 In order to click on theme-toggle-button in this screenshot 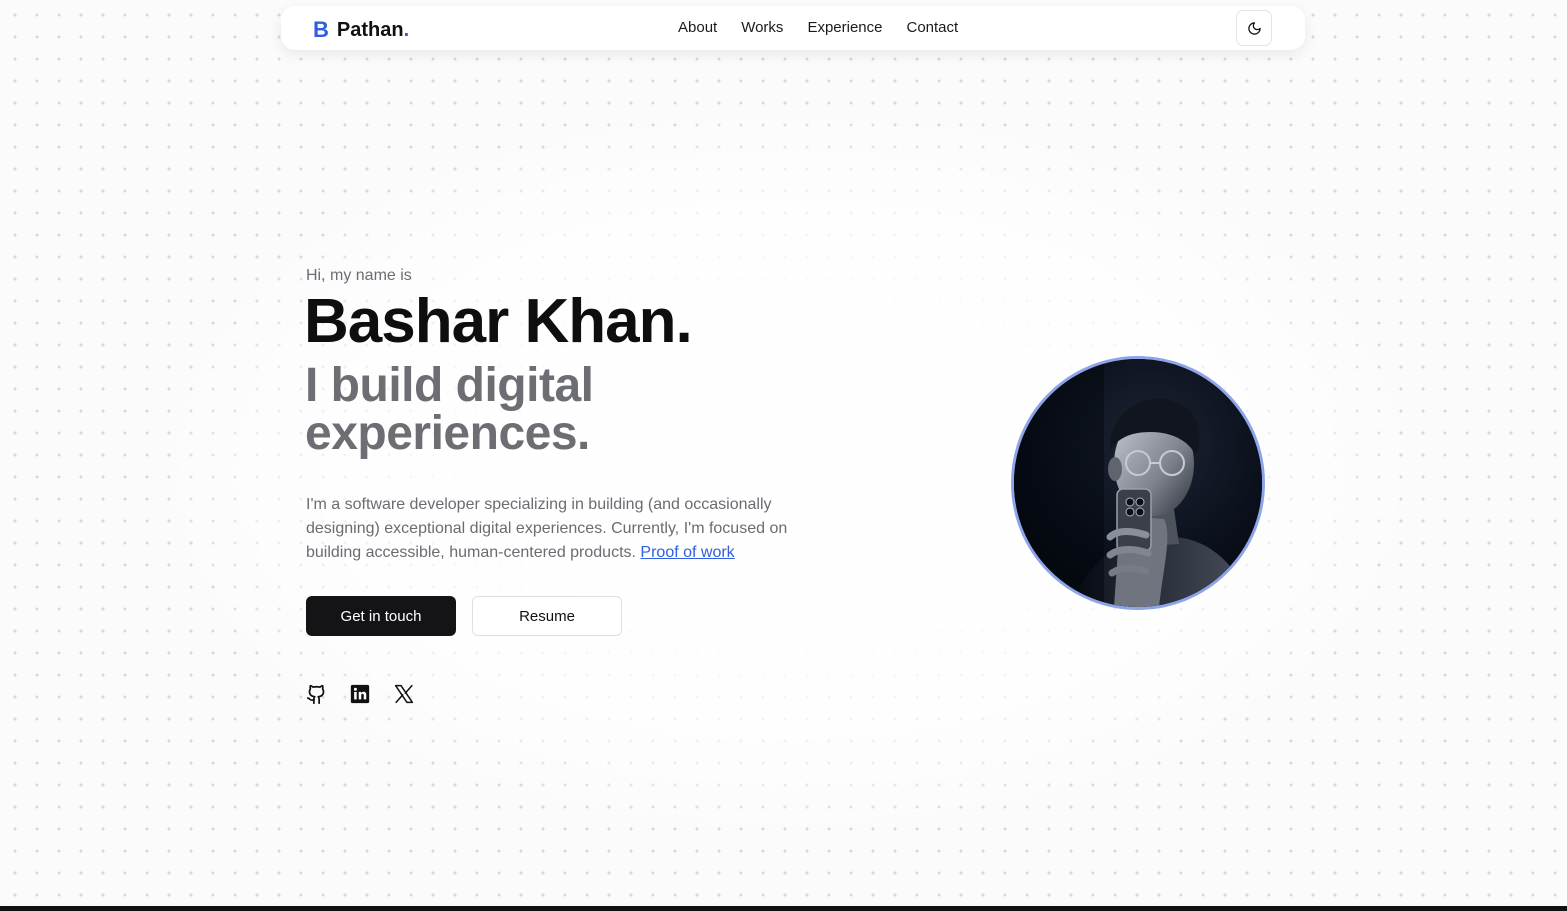, I will do `click(1254, 28)`.